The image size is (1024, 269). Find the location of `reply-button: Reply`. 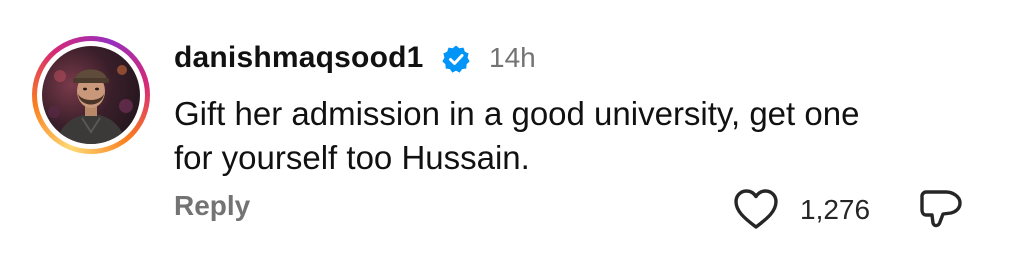

reply-button: Reply is located at coordinates (212, 206).